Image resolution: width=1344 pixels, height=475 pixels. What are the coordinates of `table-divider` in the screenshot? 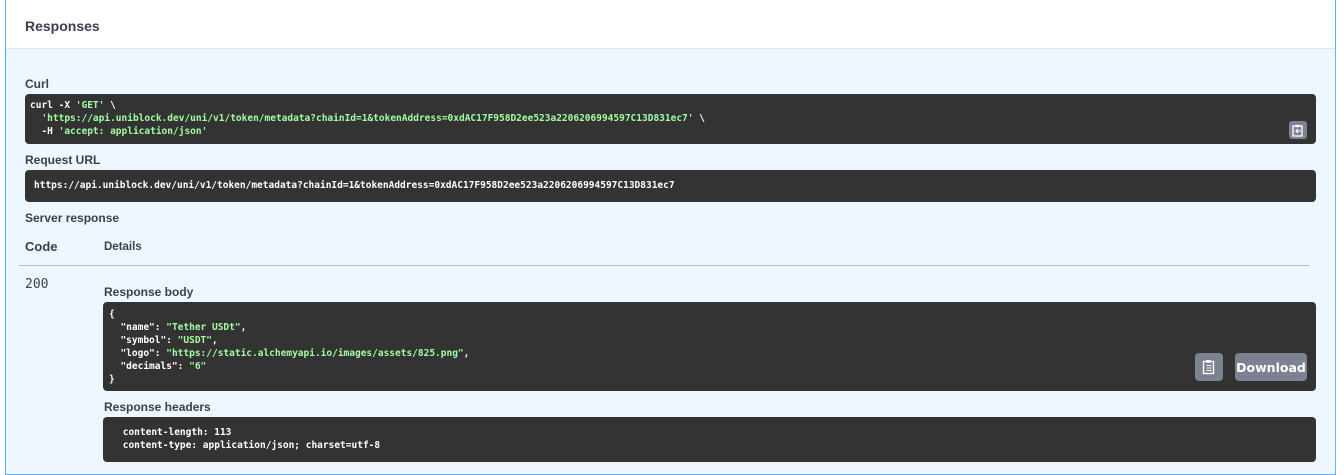 It's located at (664, 265).